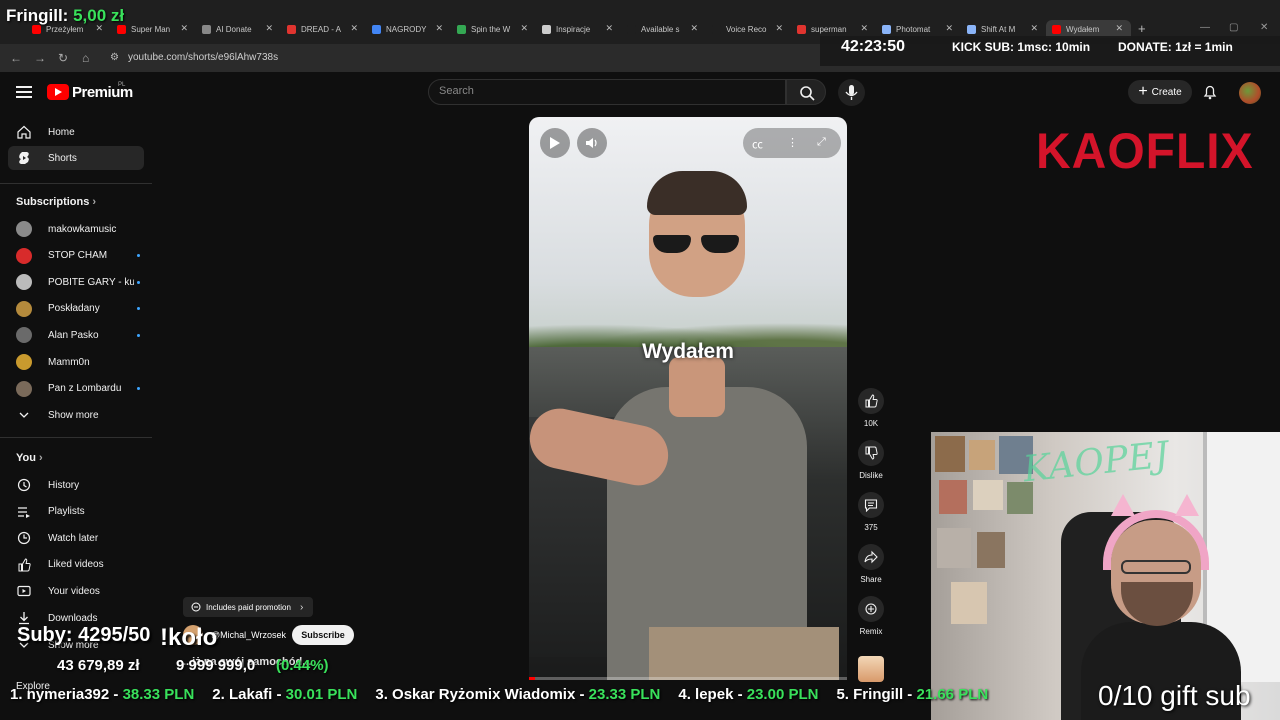 This screenshot has width=1280, height=720. I want to click on streamer-webcam: KAOPEJ, so click(1105, 576).